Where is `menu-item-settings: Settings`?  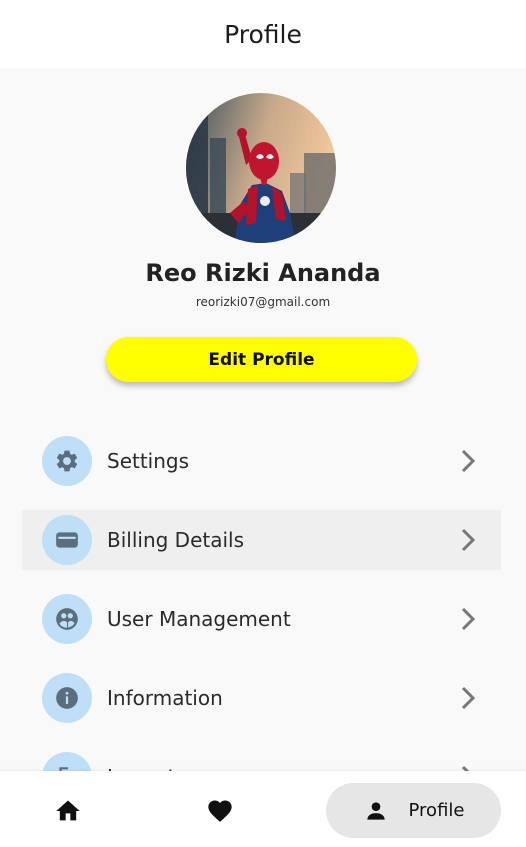
menu-item-settings: Settings is located at coordinates (261, 461).